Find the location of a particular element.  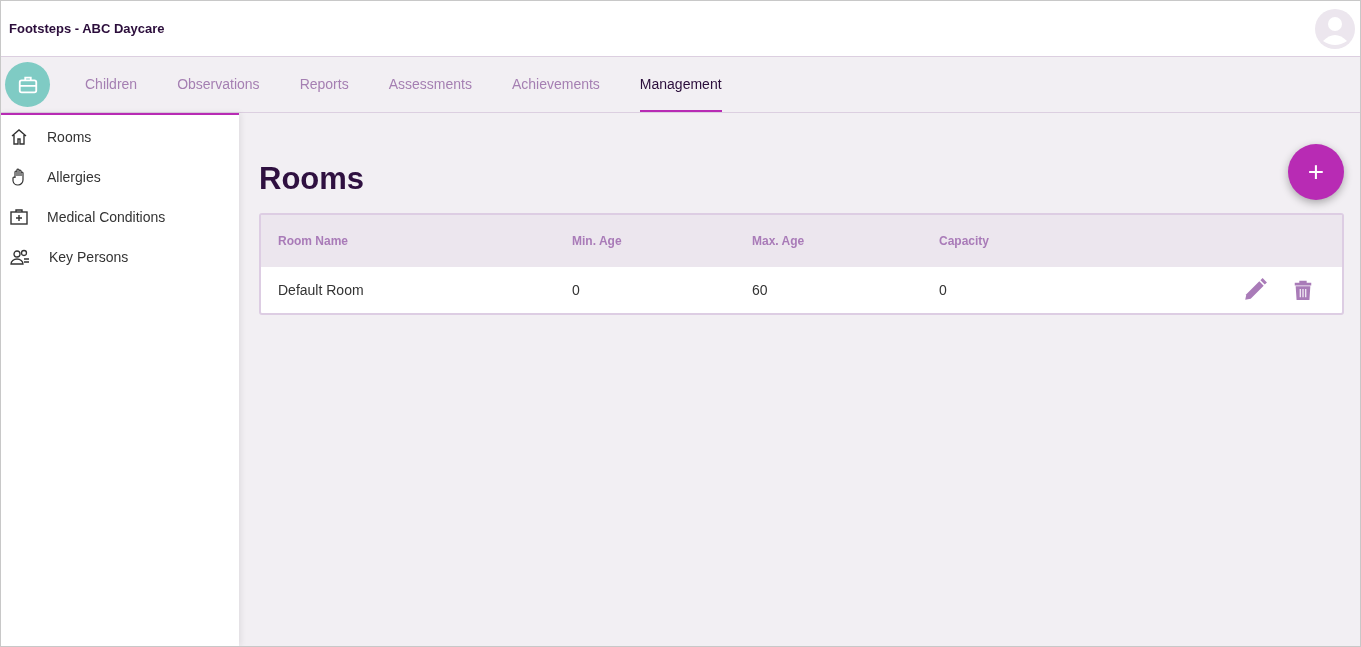

edit-icon is located at coordinates (1255, 290).